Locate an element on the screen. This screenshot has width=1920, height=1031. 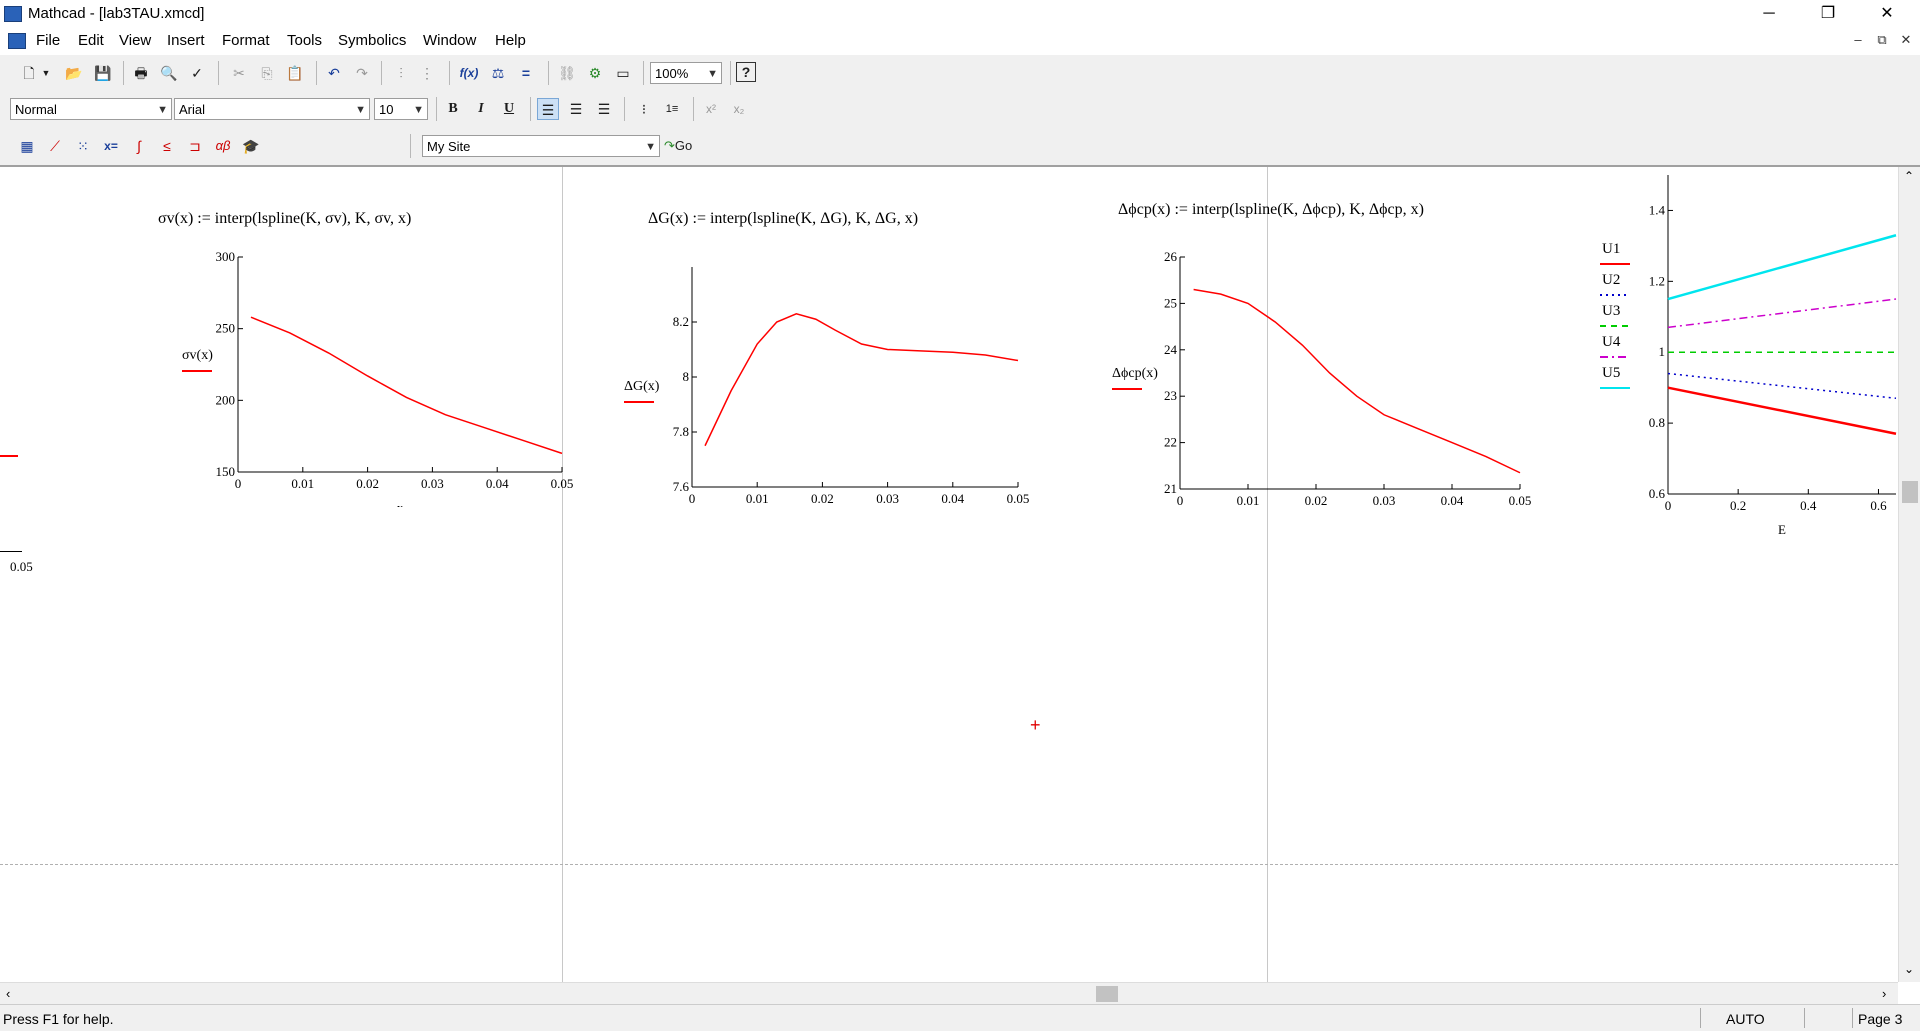
menu-symbolics: Symbolics is located at coordinates (372, 40).